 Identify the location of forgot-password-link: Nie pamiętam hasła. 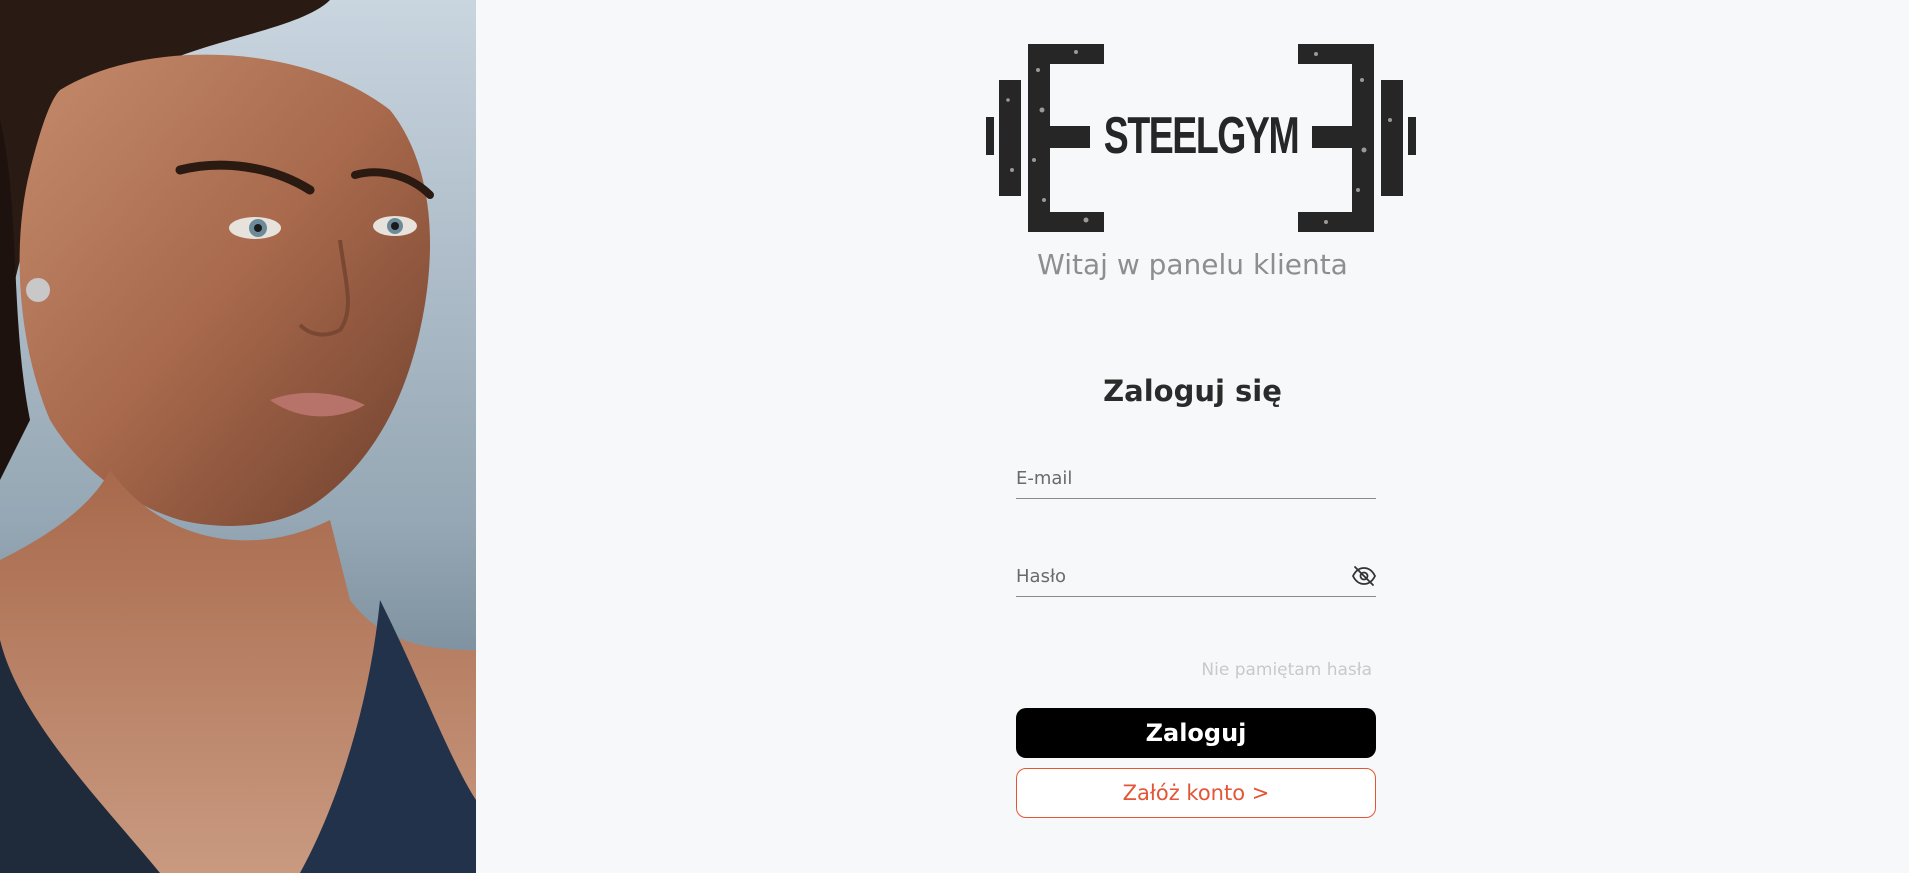
(1194, 670).